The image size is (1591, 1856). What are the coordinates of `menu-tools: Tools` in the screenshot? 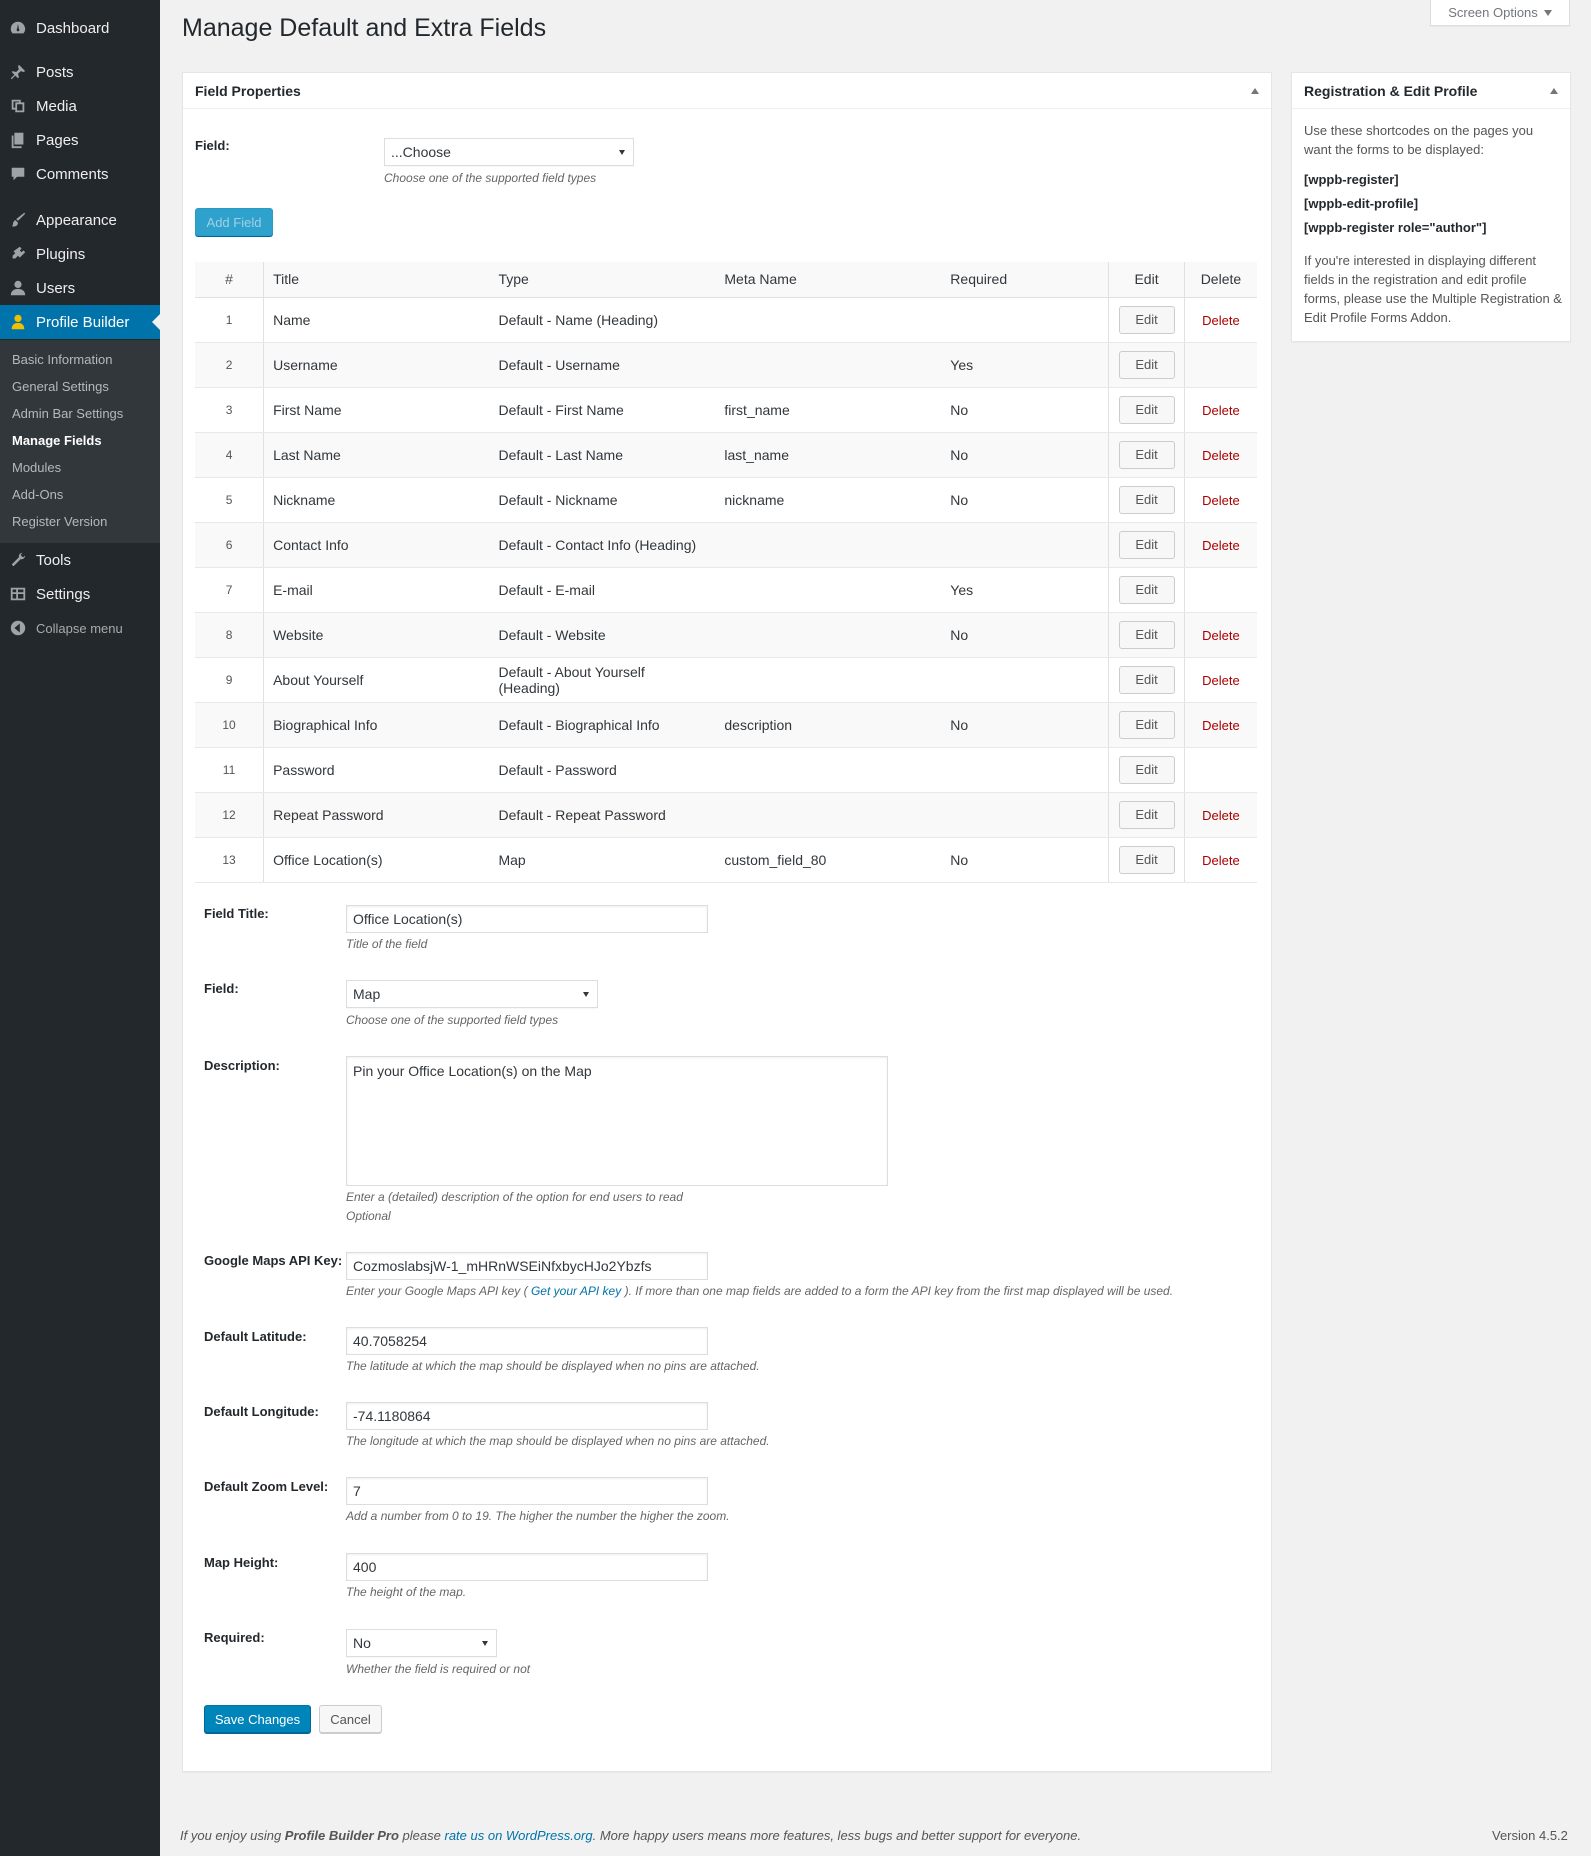 It's located at (80, 560).